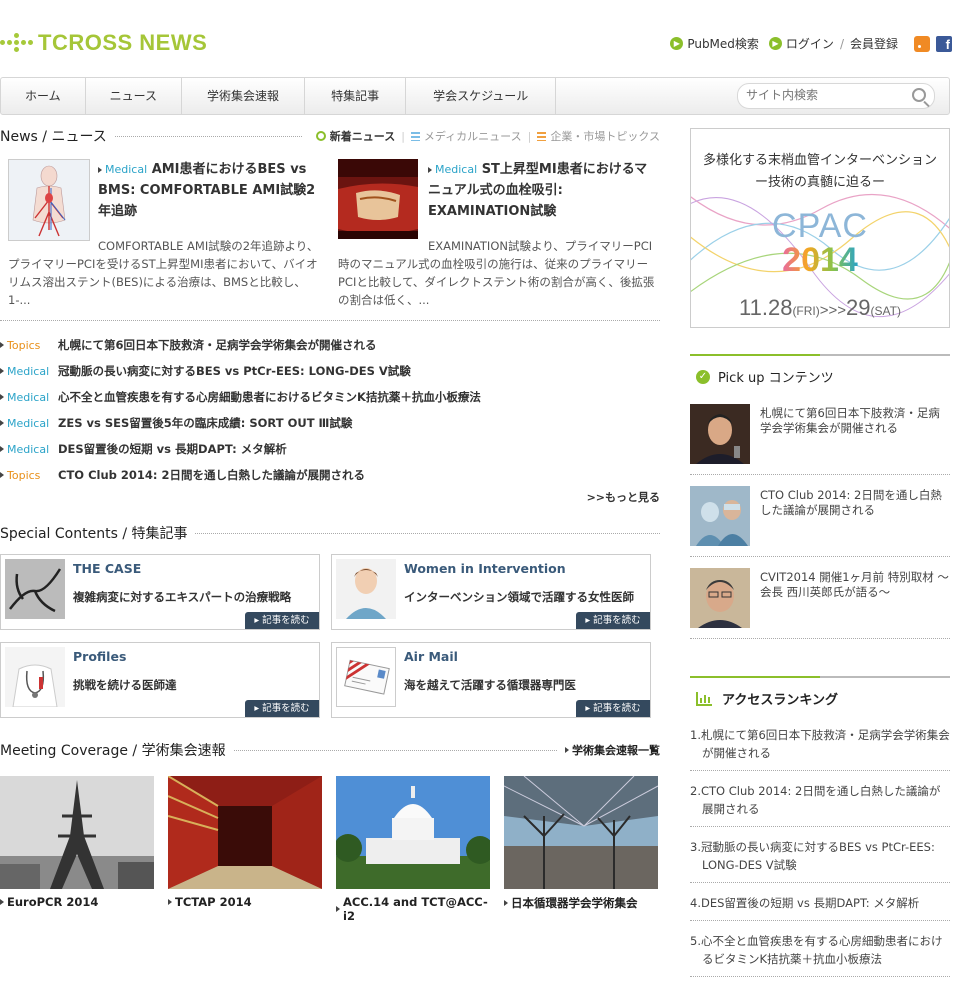 The width and height of the screenshot is (962, 1005). I want to click on divider, so click(330, 320).